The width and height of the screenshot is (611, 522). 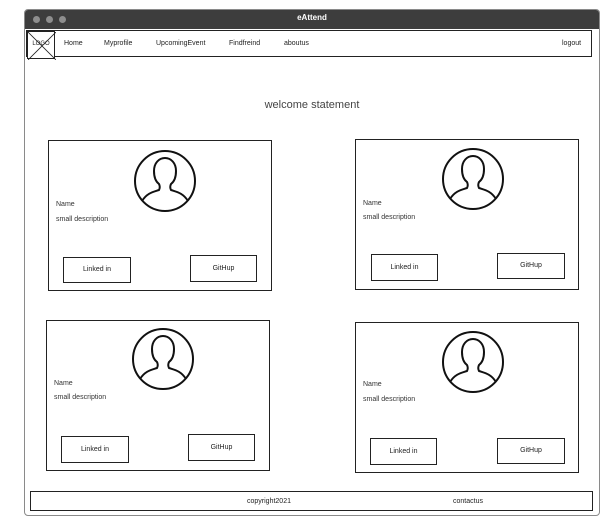 What do you see at coordinates (180, 43) in the screenshot?
I see `nav-item-upcoming-event: UpcomingEvent` at bounding box center [180, 43].